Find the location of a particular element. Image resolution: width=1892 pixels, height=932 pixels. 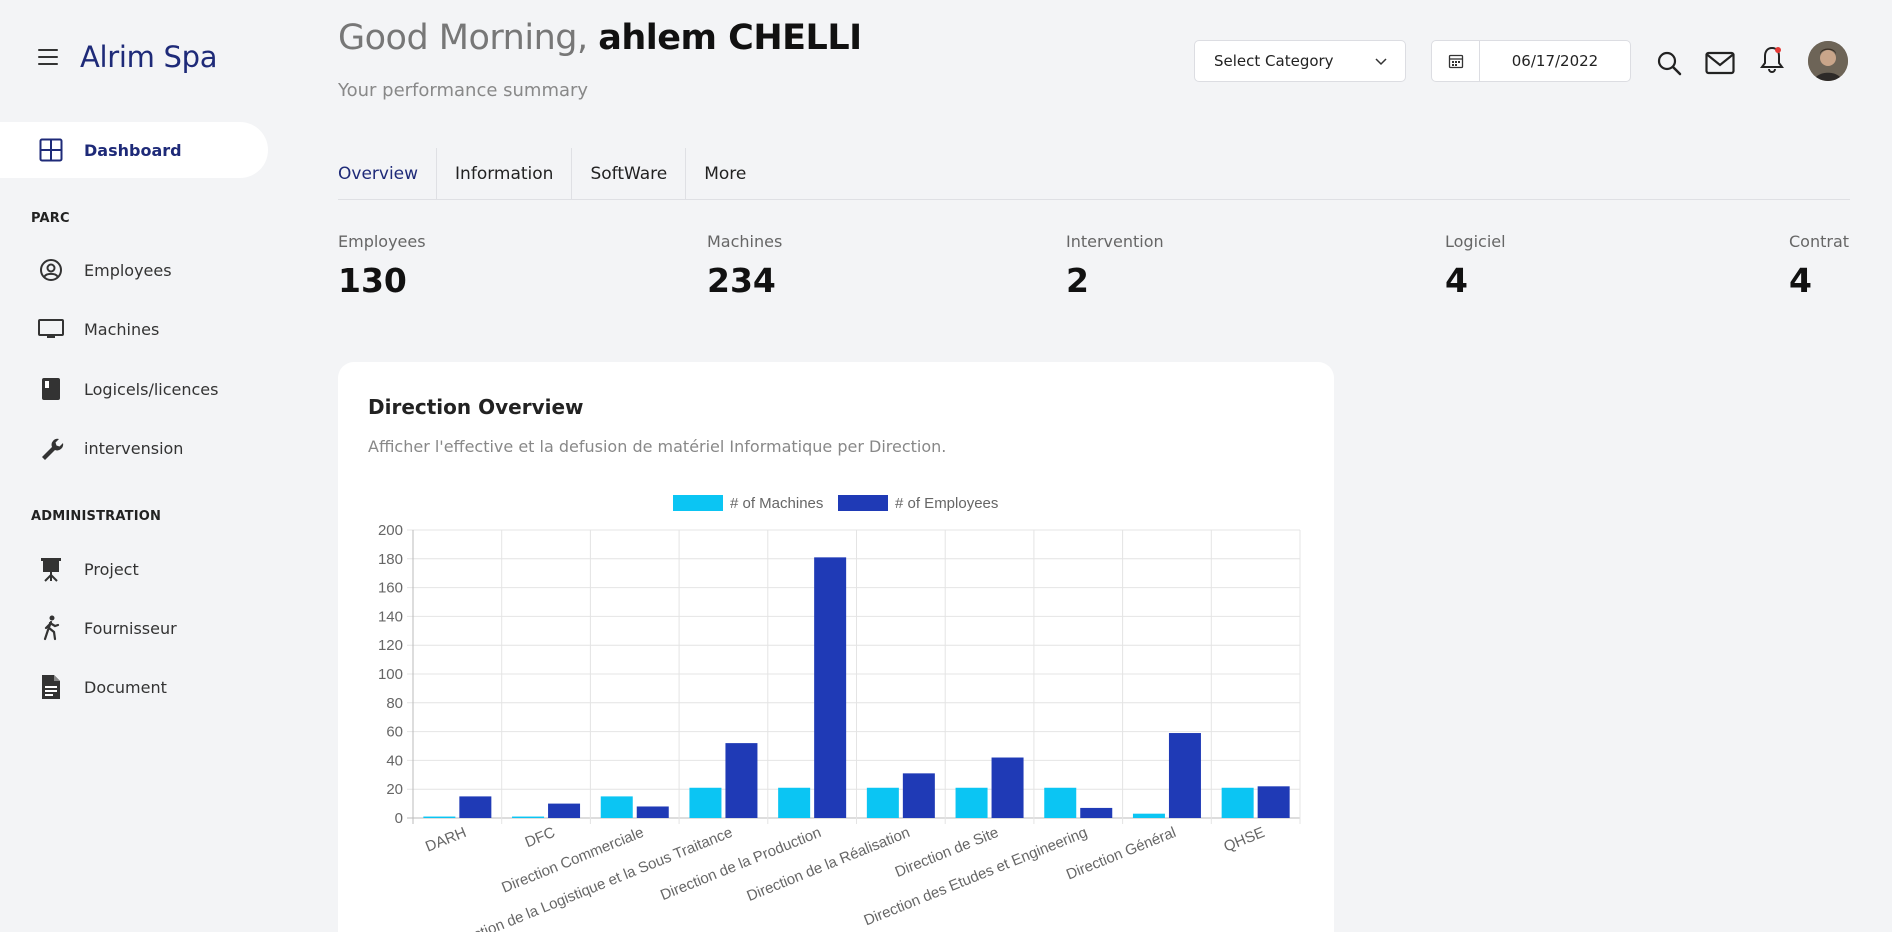

y-tick-label: 20 is located at coordinates (394, 789).